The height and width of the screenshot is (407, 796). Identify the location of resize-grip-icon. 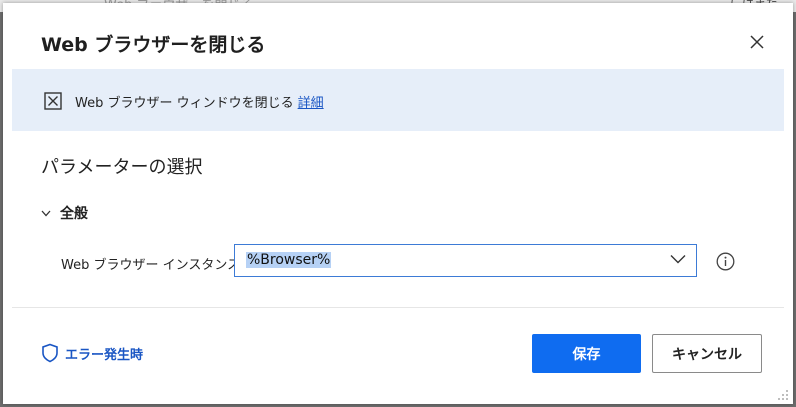
(783, 395).